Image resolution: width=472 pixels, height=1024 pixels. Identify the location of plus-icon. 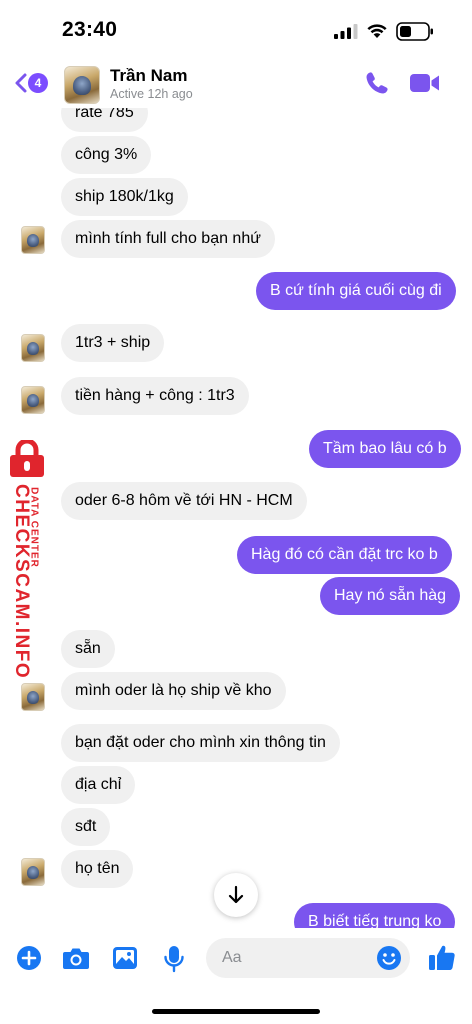
(29, 958).